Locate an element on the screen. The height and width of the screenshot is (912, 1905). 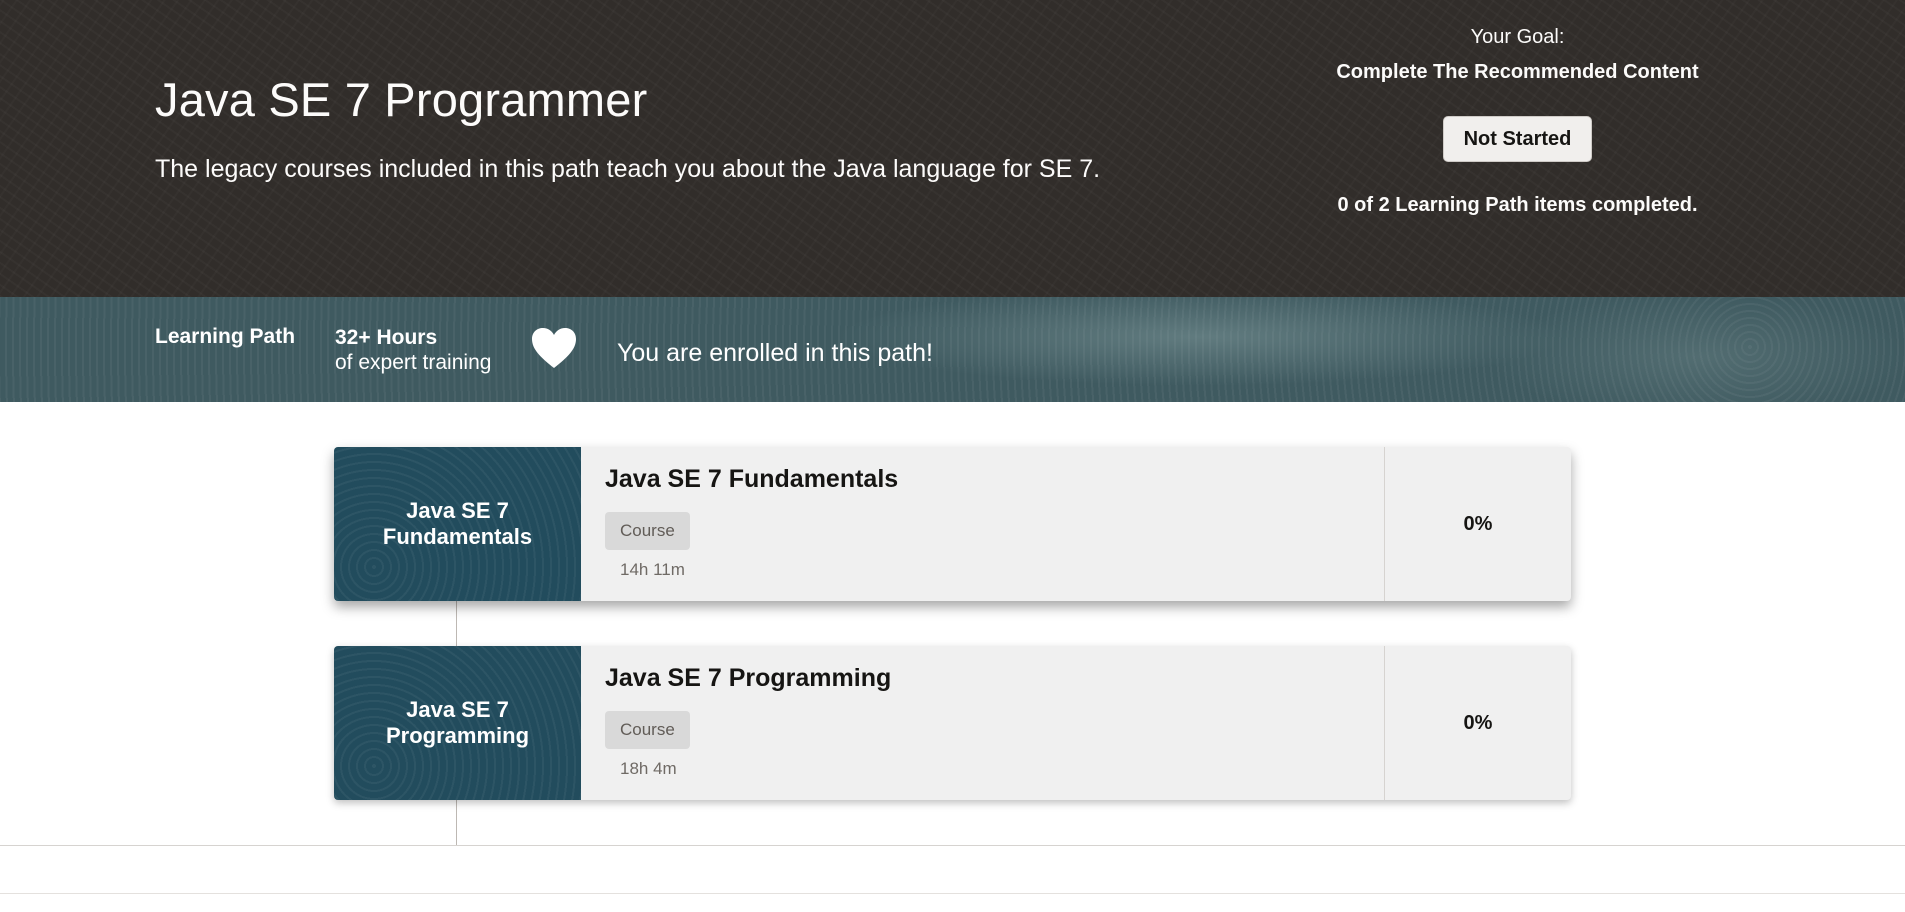
goal-value: Complete The Recommended Content is located at coordinates (1517, 72).